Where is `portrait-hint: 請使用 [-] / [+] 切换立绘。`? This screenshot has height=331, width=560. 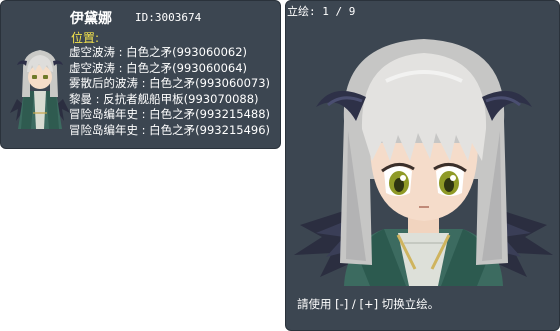
portrait-hint: 請使用 [-] / [+] 切换立绘。 is located at coordinates (368, 304).